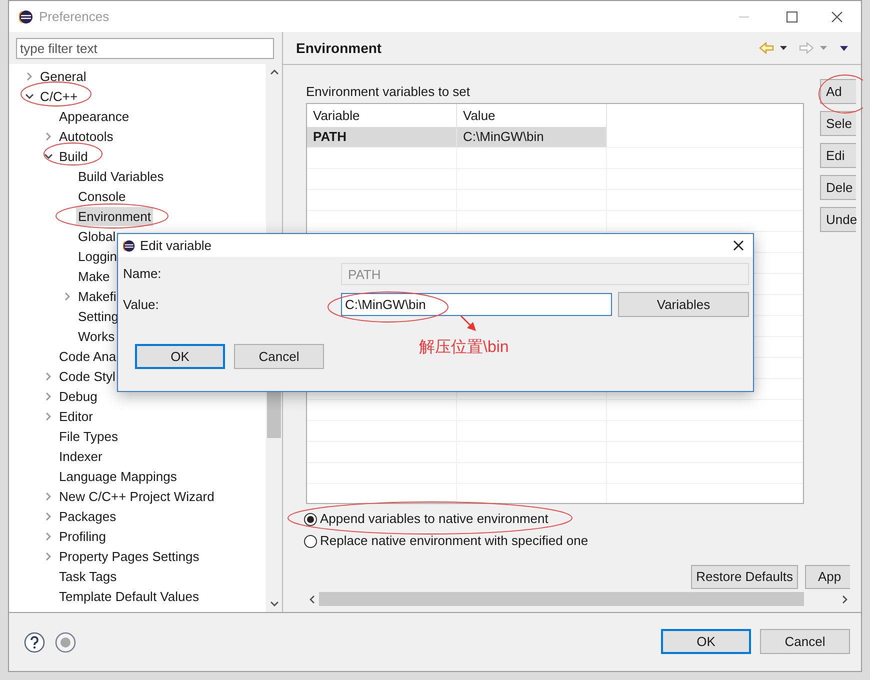 The width and height of the screenshot is (870, 680). What do you see at coordinates (97, 296) in the screenshot?
I see `tree-item: Makefi` at bounding box center [97, 296].